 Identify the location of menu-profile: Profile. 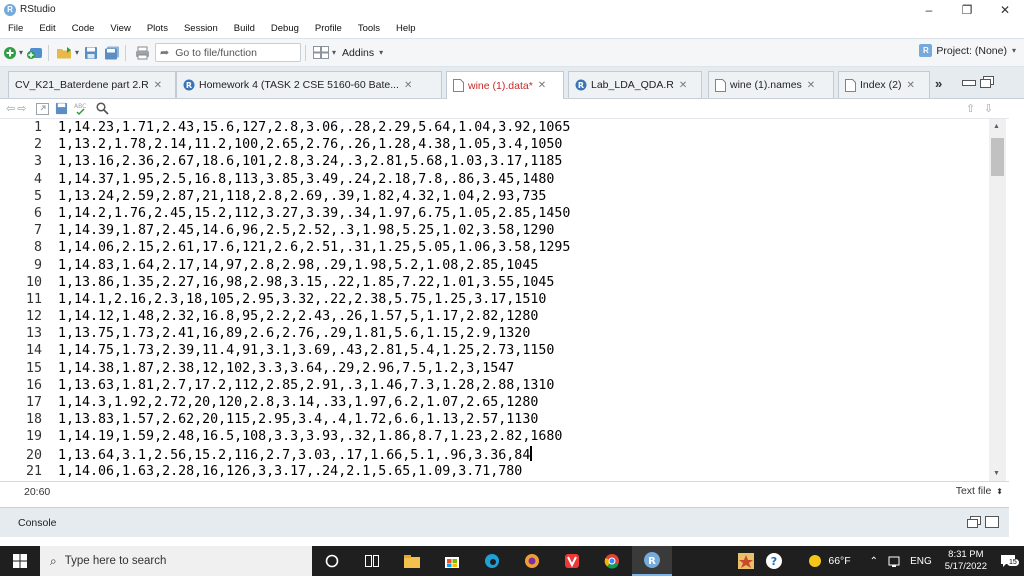
(328, 28).